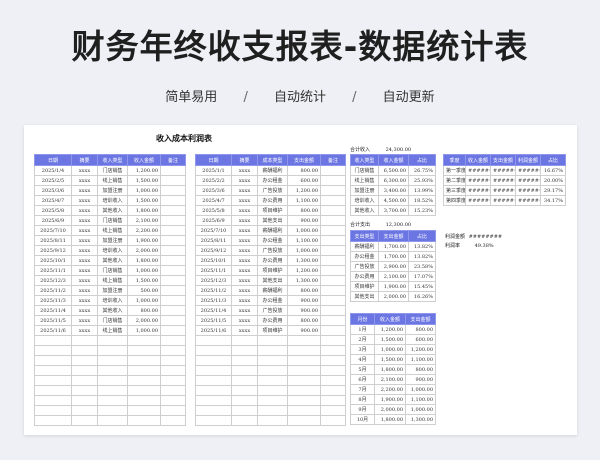 This screenshot has width=600, height=460. I want to click on quarter-table-header: 季度 收入金额 支出金额 利润金额 占比, so click(504, 160).